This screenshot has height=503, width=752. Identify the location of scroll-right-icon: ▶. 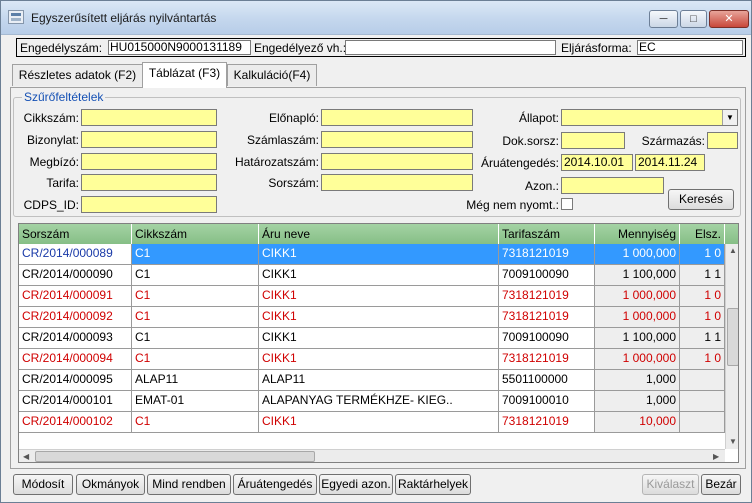
(716, 456).